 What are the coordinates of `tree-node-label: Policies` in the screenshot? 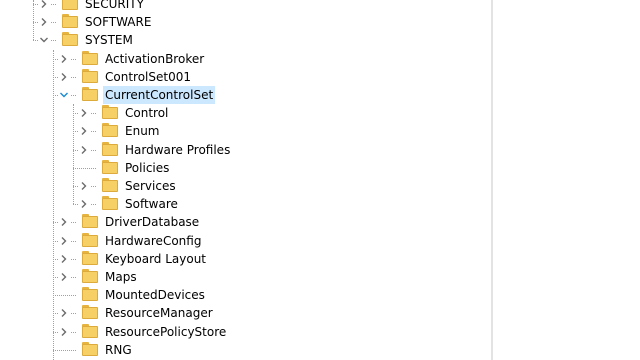 It's located at (147, 168).